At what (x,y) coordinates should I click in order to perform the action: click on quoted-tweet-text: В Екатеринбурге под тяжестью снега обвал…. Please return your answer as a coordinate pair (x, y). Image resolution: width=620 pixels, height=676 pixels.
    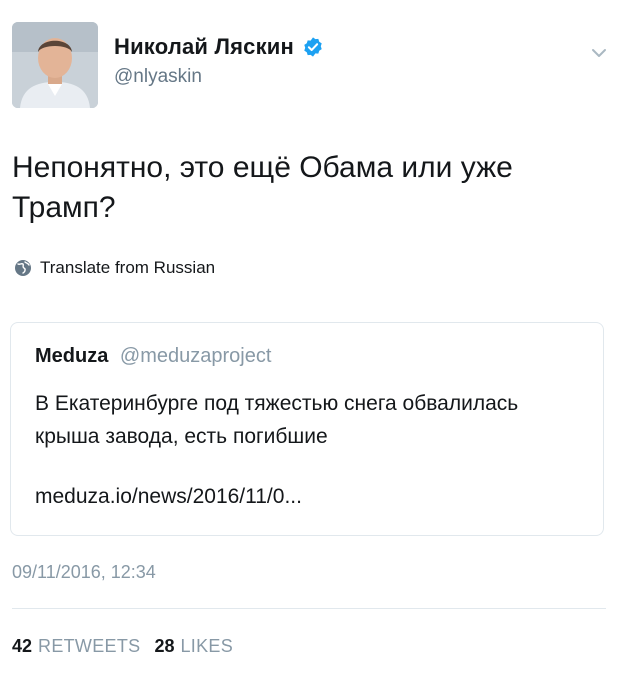
    Looking at the image, I should click on (277, 420).